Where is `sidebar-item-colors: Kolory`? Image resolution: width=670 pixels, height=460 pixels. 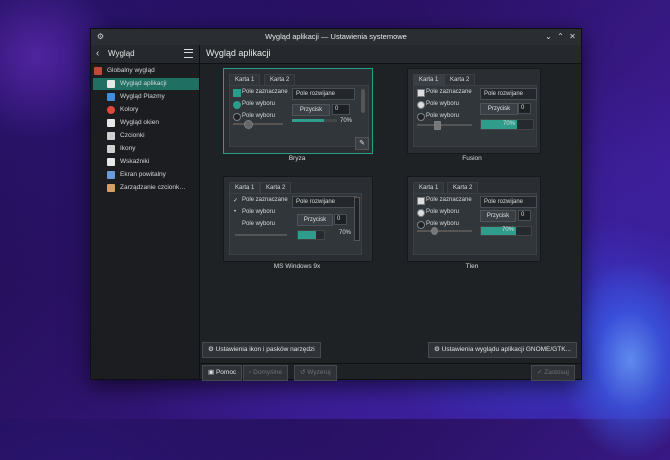 sidebar-item-colors: Kolory is located at coordinates (146, 110).